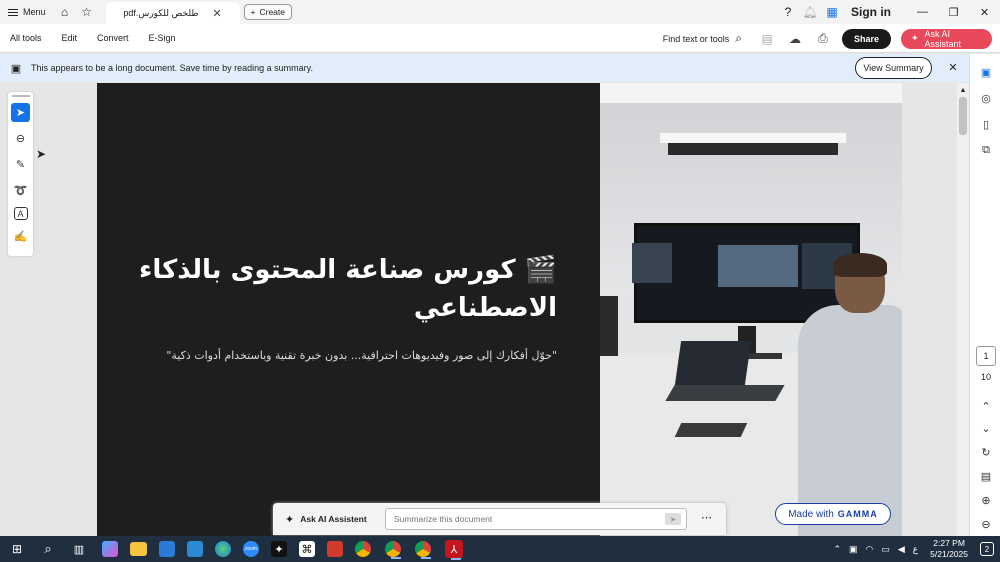 This screenshot has height=562, width=1000. Describe the element at coordinates (20, 112) in the screenshot. I see `select-tool-icon: ➤` at that location.